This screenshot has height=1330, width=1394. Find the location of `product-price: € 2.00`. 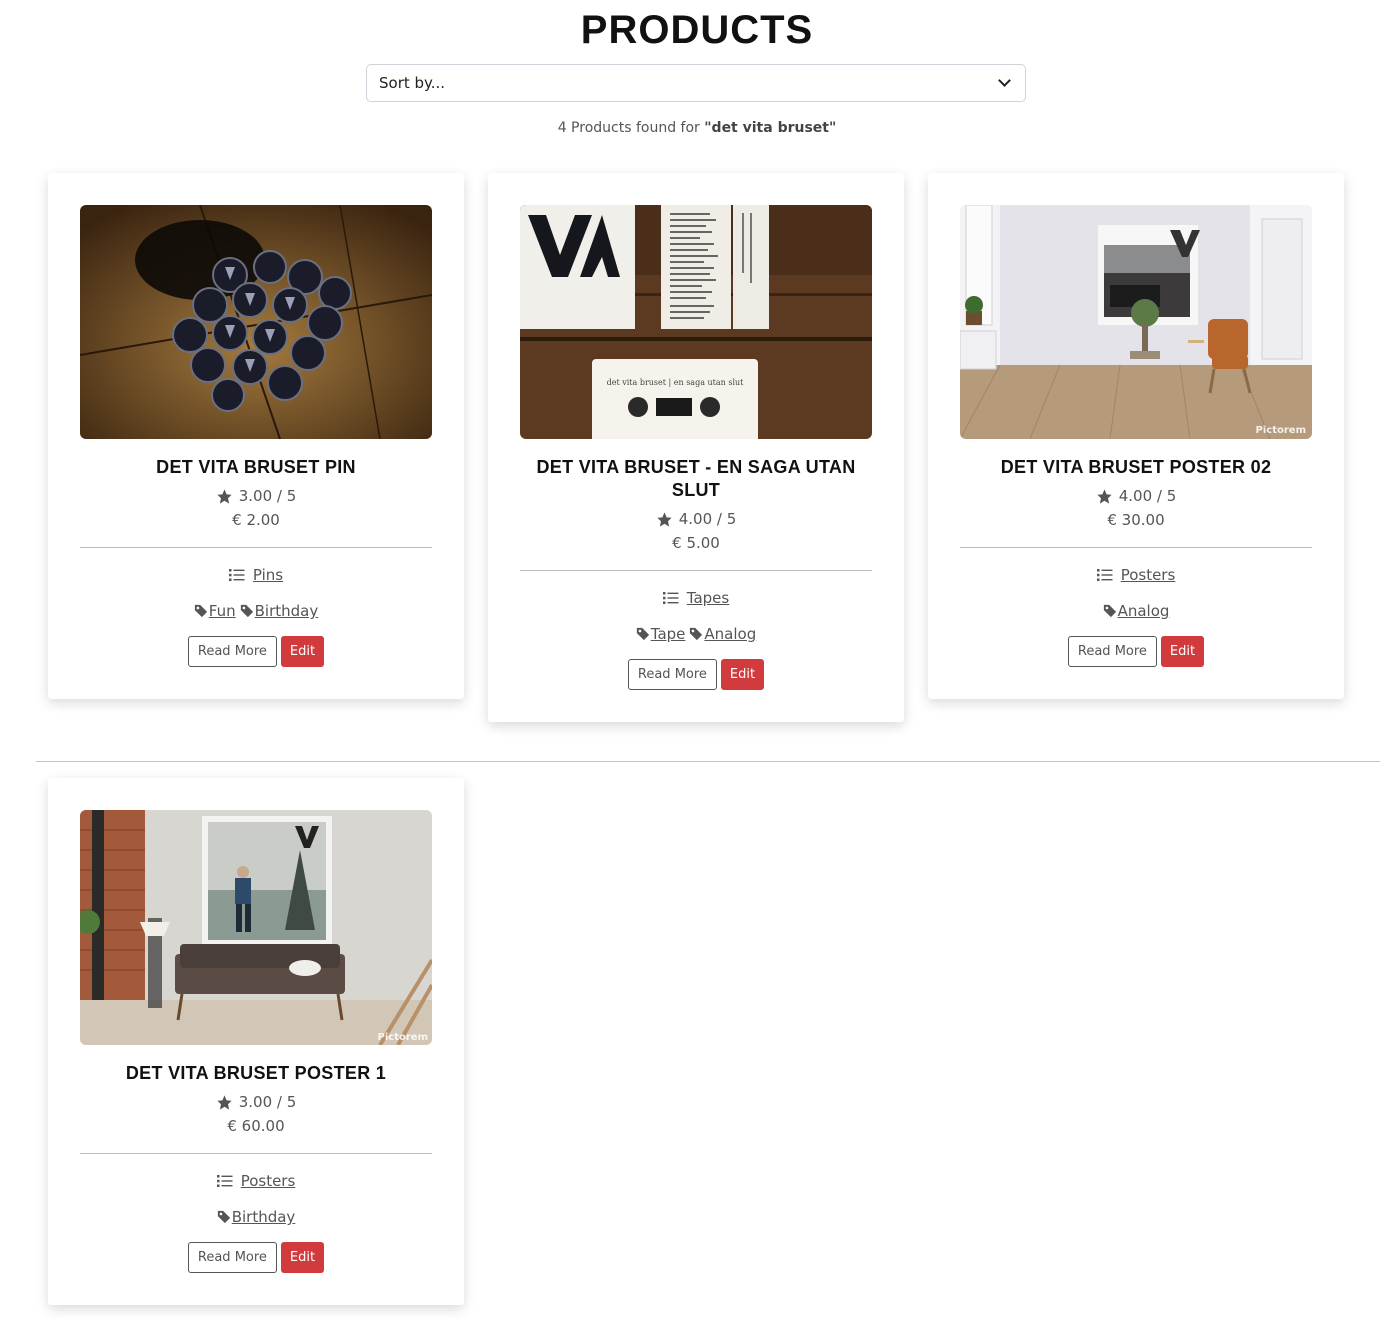

product-price: € 2.00 is located at coordinates (256, 520).